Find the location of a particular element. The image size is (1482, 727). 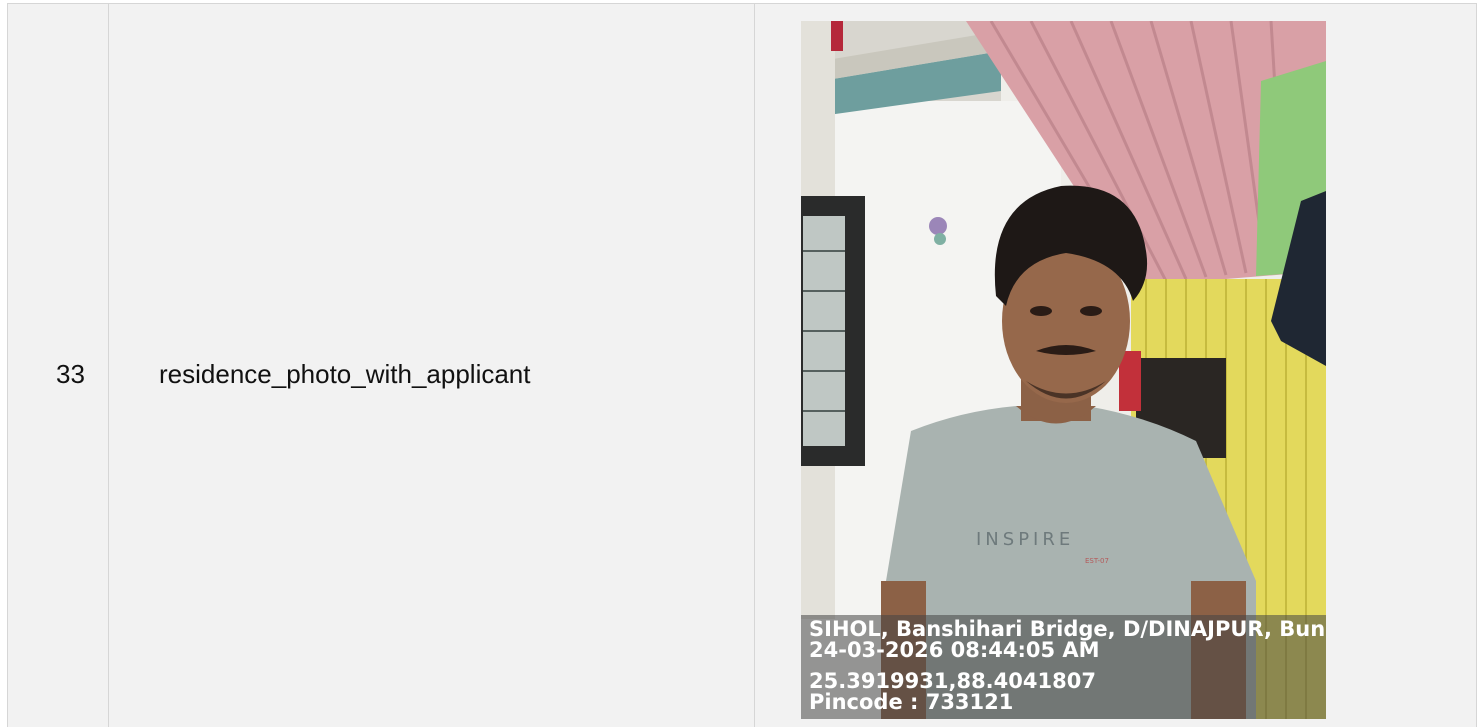

row-number-cell: 33 is located at coordinates (58, 365).